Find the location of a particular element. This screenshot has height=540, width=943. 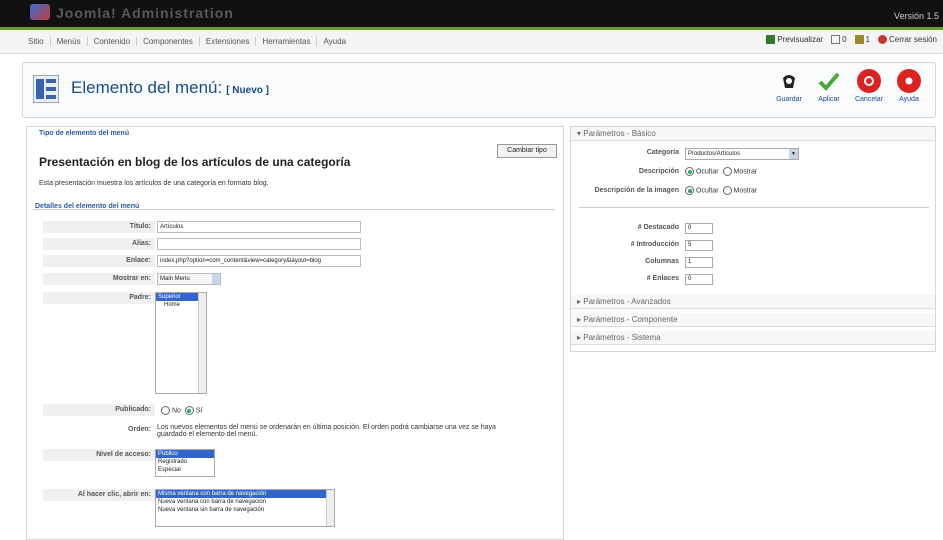

columns-label: Columnas is located at coordinates (662, 261).